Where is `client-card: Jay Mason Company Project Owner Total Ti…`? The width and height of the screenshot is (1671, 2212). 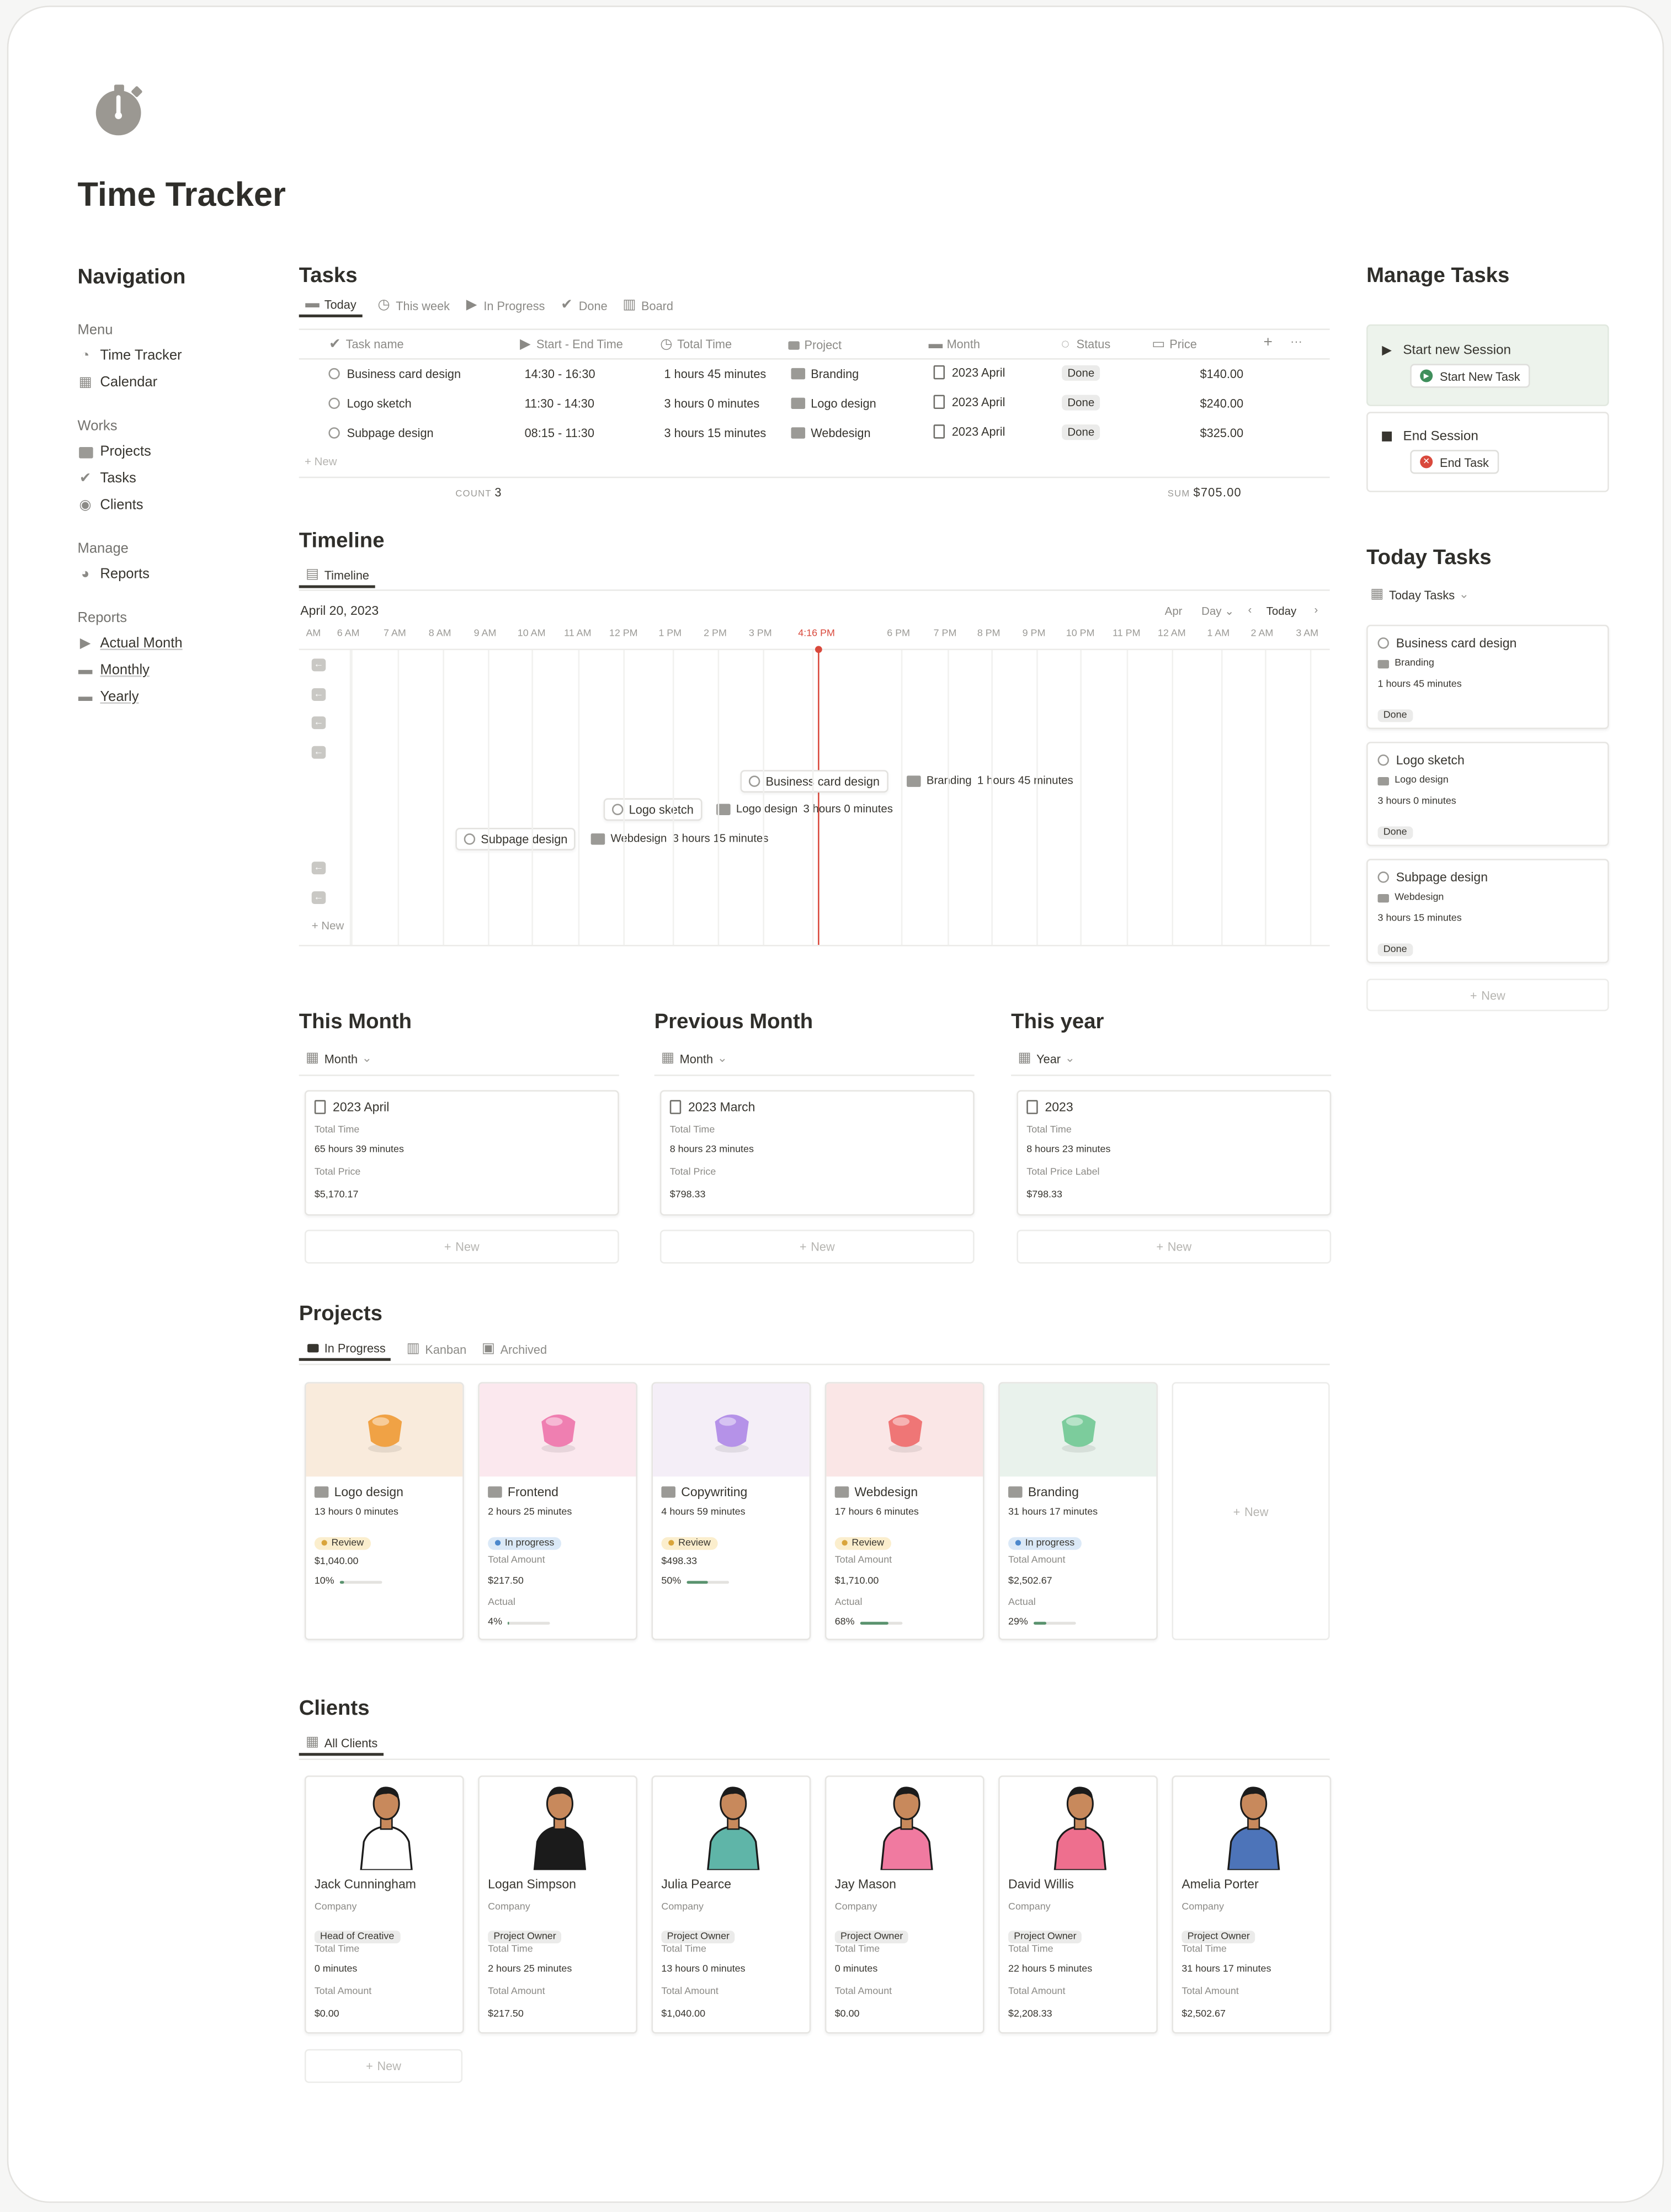 client-card: Jay Mason Company Project Owner Total Ti… is located at coordinates (904, 1904).